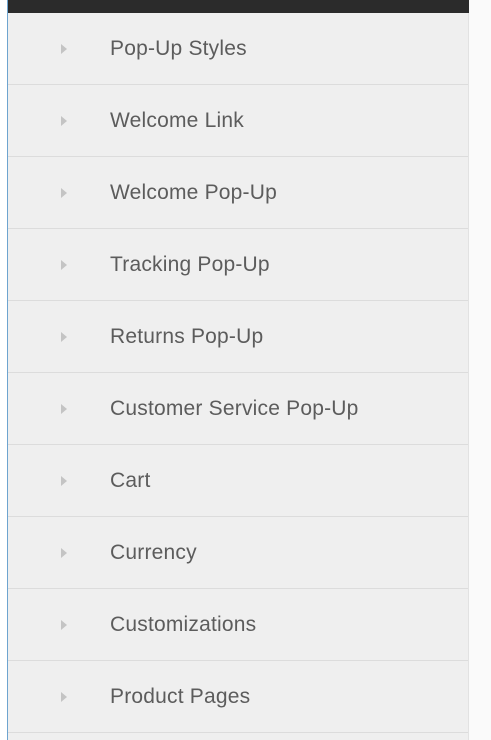  What do you see at coordinates (238, 481) in the screenshot?
I see `menu-item-cart: Cart` at bounding box center [238, 481].